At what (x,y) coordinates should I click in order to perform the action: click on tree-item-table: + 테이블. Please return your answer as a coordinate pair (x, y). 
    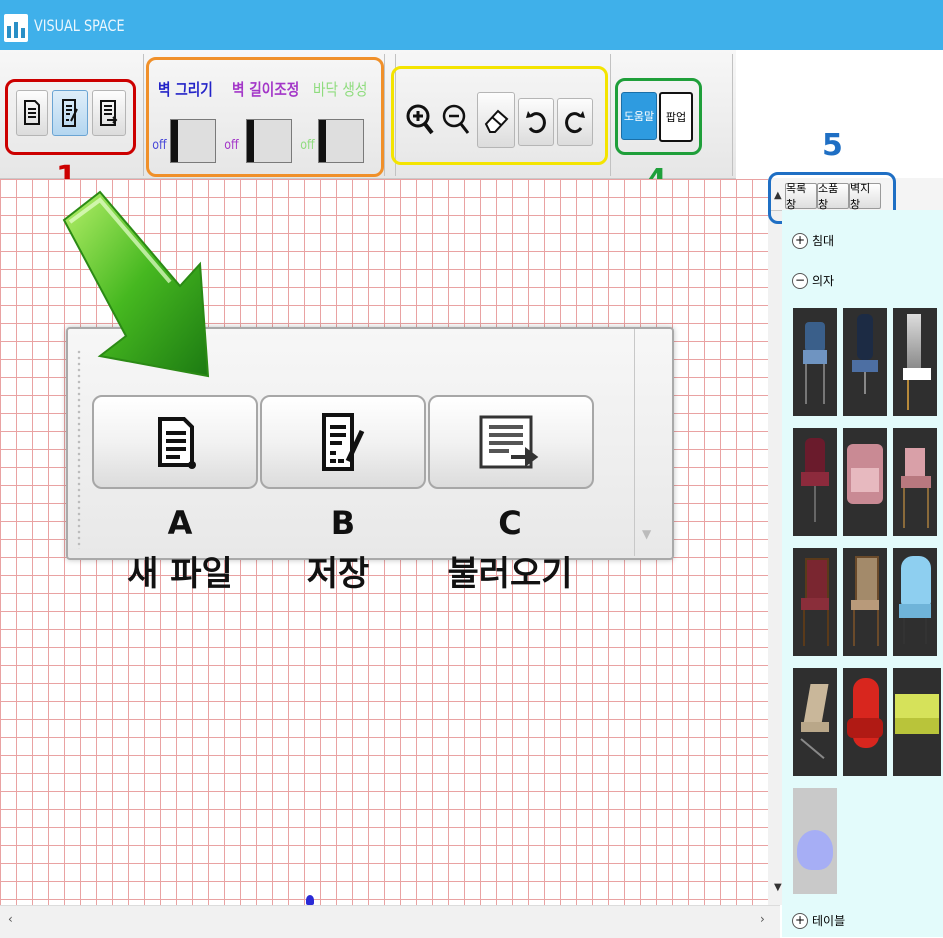
    Looking at the image, I should click on (818, 920).